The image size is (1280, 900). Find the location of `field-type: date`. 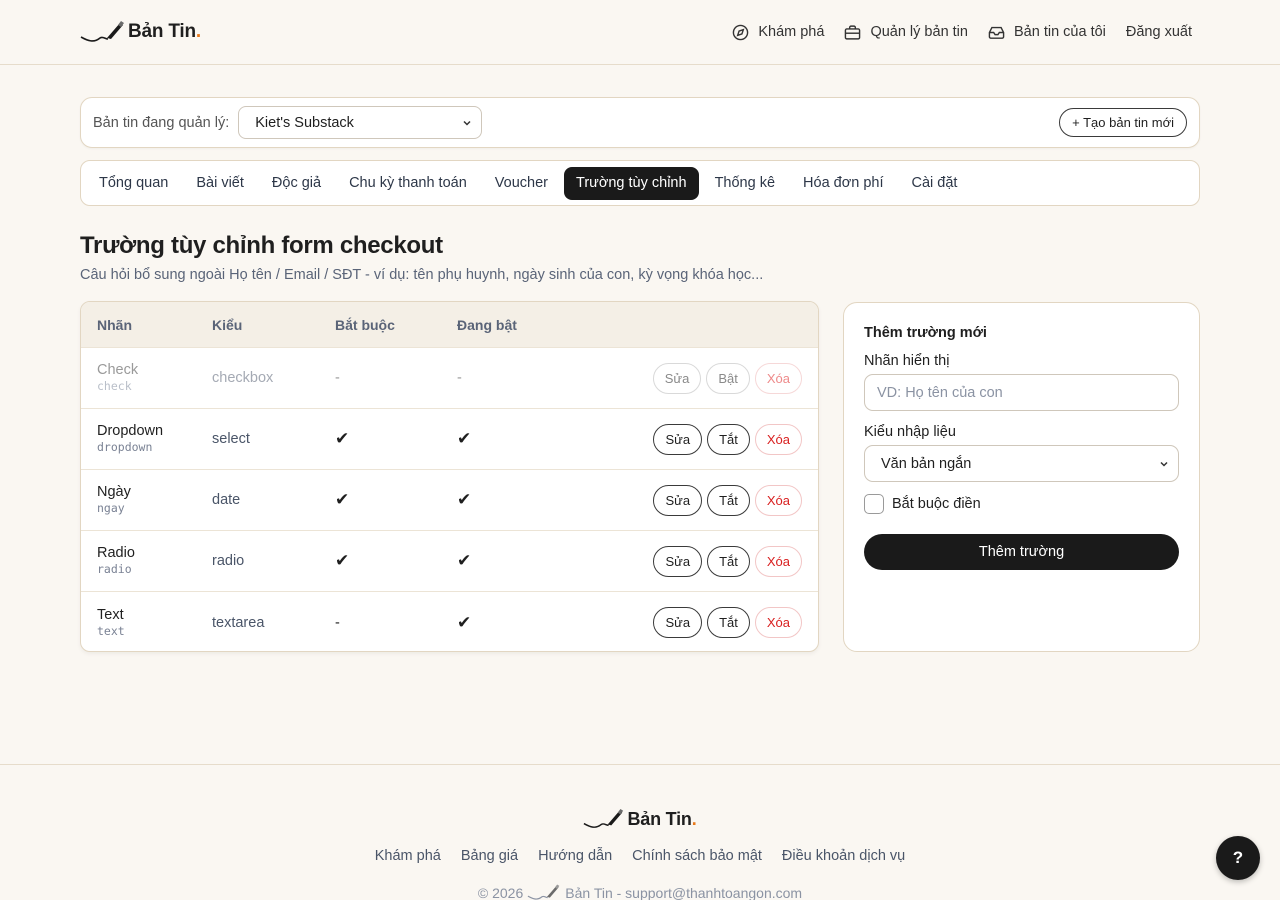

field-type: date is located at coordinates (226, 500).